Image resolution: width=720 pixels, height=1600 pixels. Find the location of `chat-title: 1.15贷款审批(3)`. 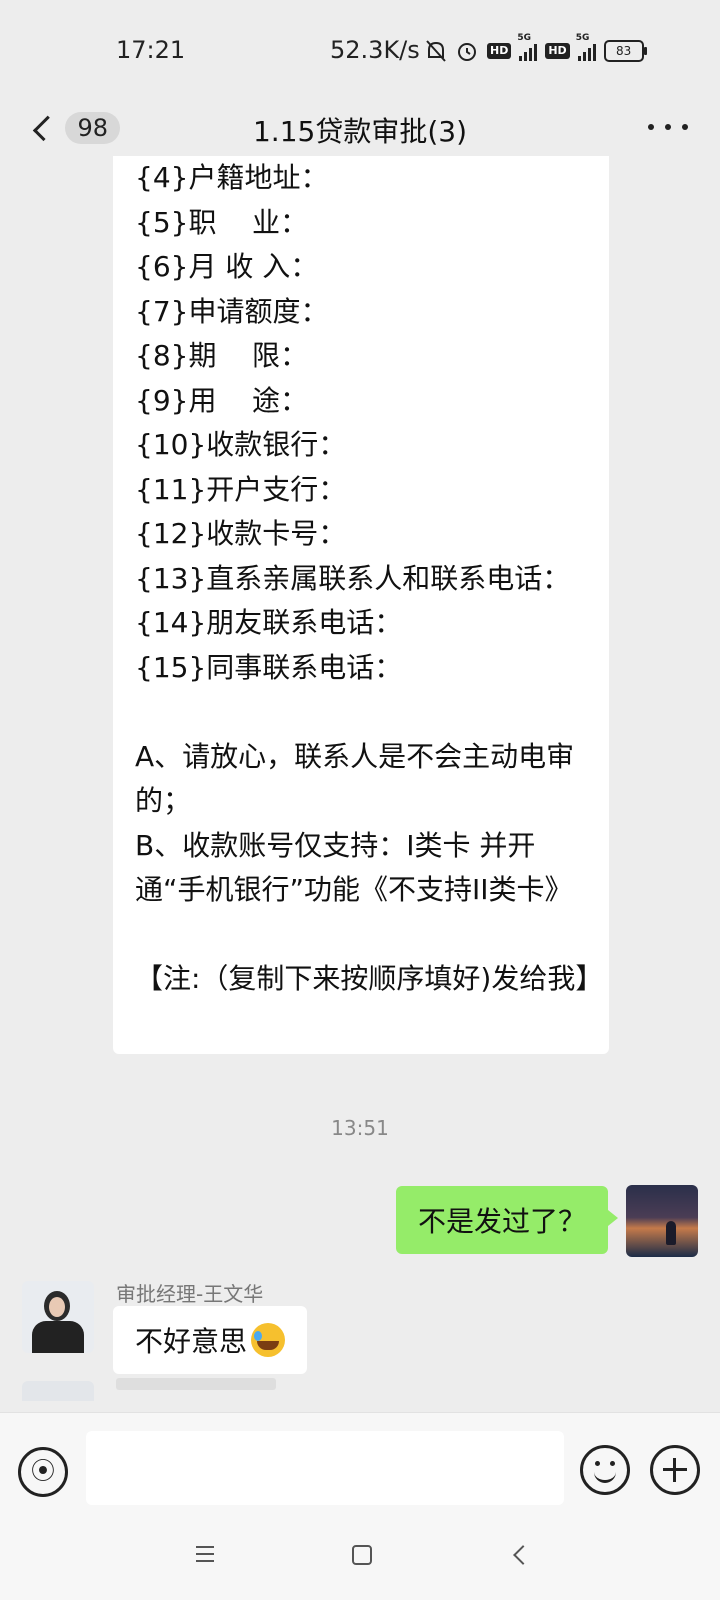

chat-title: 1.15贷款审批(3) is located at coordinates (359, 131).